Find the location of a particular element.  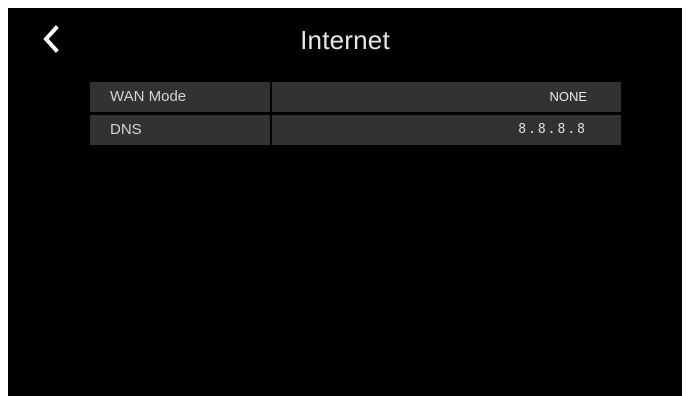

setting-value-dns: 8.8.8.8 is located at coordinates (446, 130).